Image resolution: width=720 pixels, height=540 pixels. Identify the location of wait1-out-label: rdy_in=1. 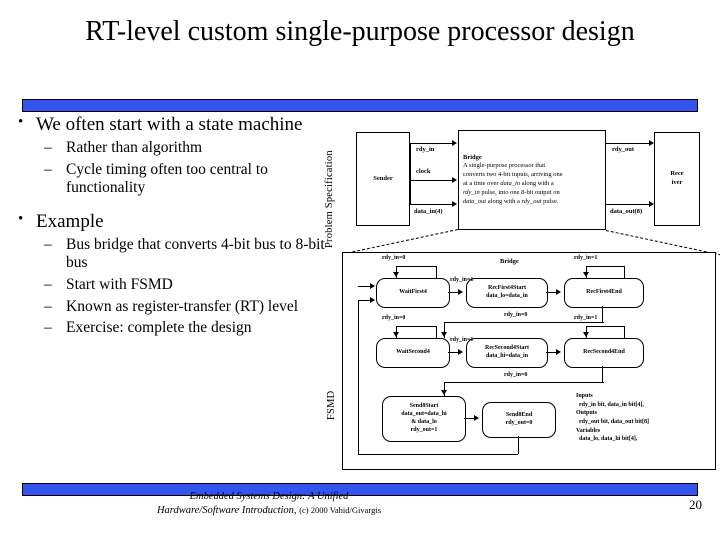
(462, 280).